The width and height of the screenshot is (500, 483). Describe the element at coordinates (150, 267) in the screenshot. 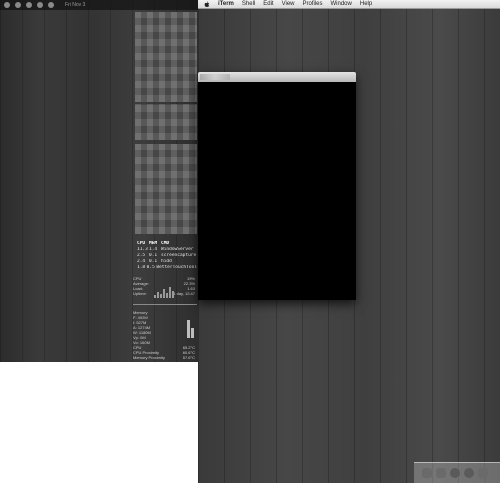

I see `cell-mem: 0.5` at that location.